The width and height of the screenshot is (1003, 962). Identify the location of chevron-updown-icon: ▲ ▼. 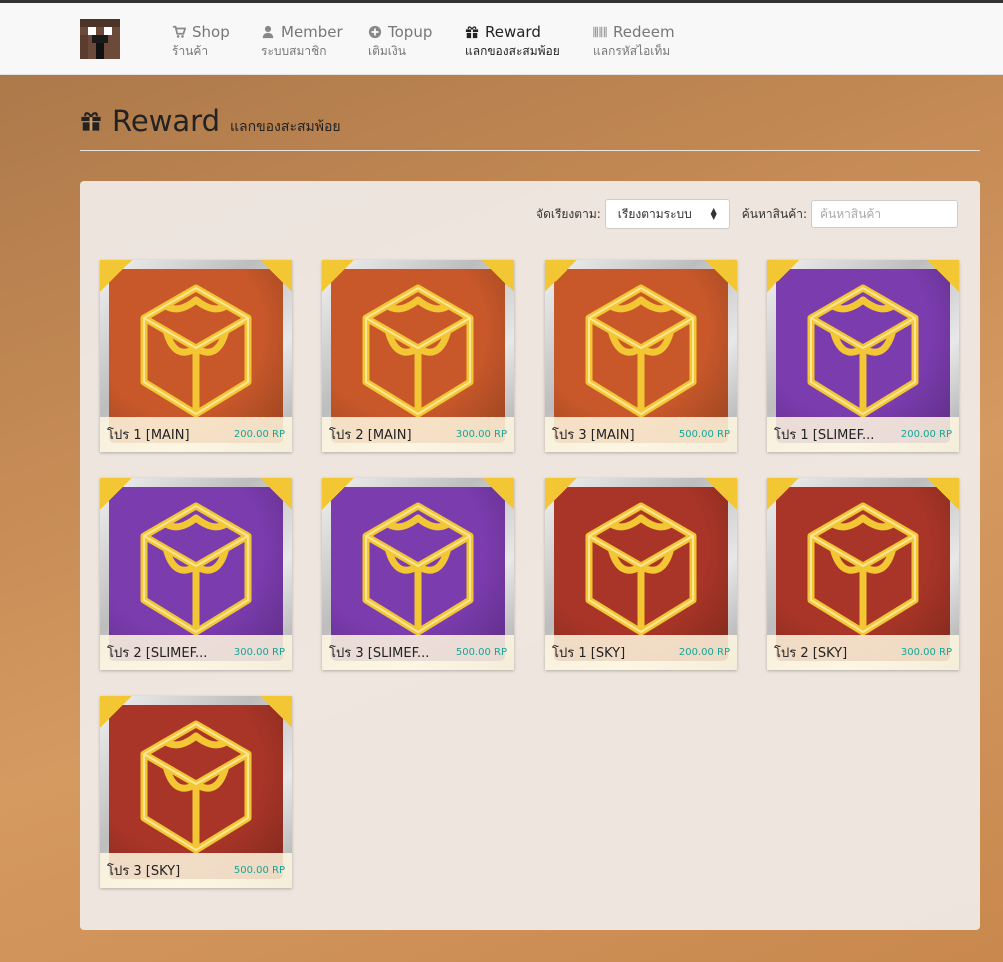
(713, 213).